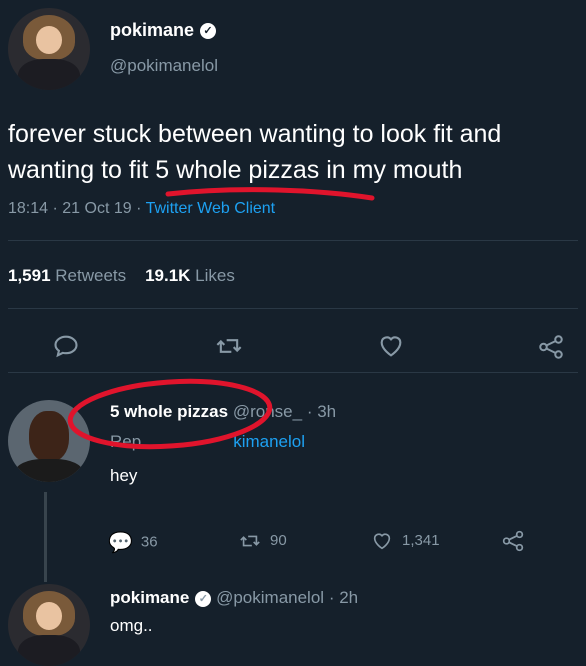 Image resolution: width=586 pixels, height=666 pixels. I want to click on likes-count: 19.1K, so click(168, 275).